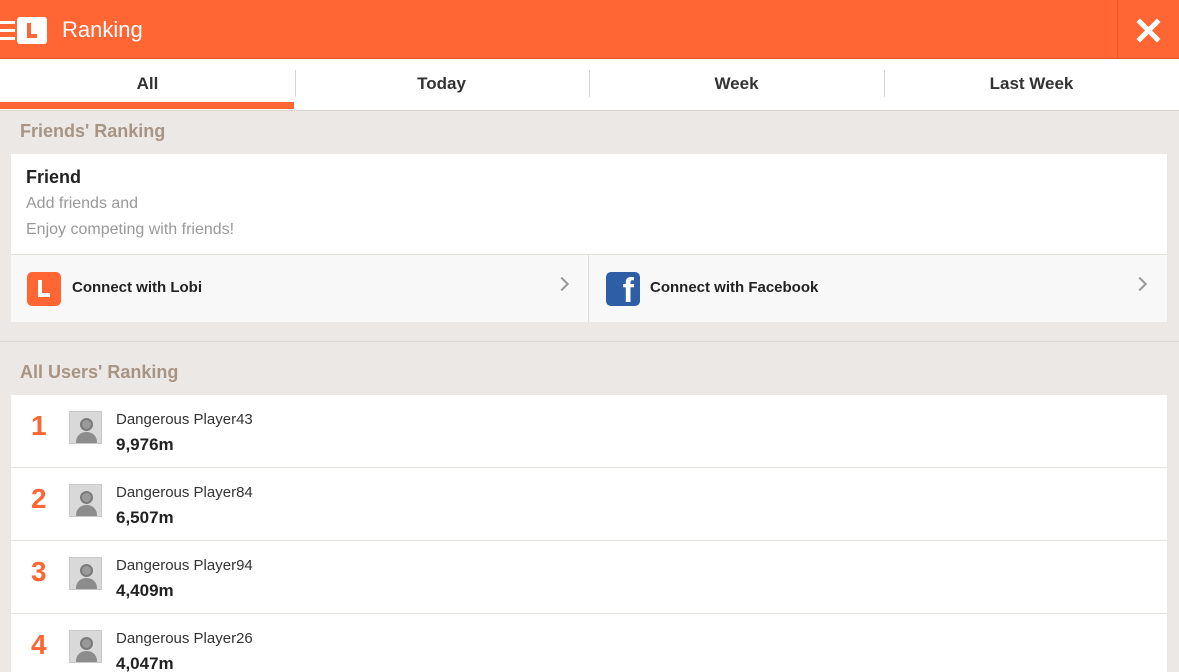 The image size is (1179, 672). I want to click on active-tab-indicator, so click(147, 105).